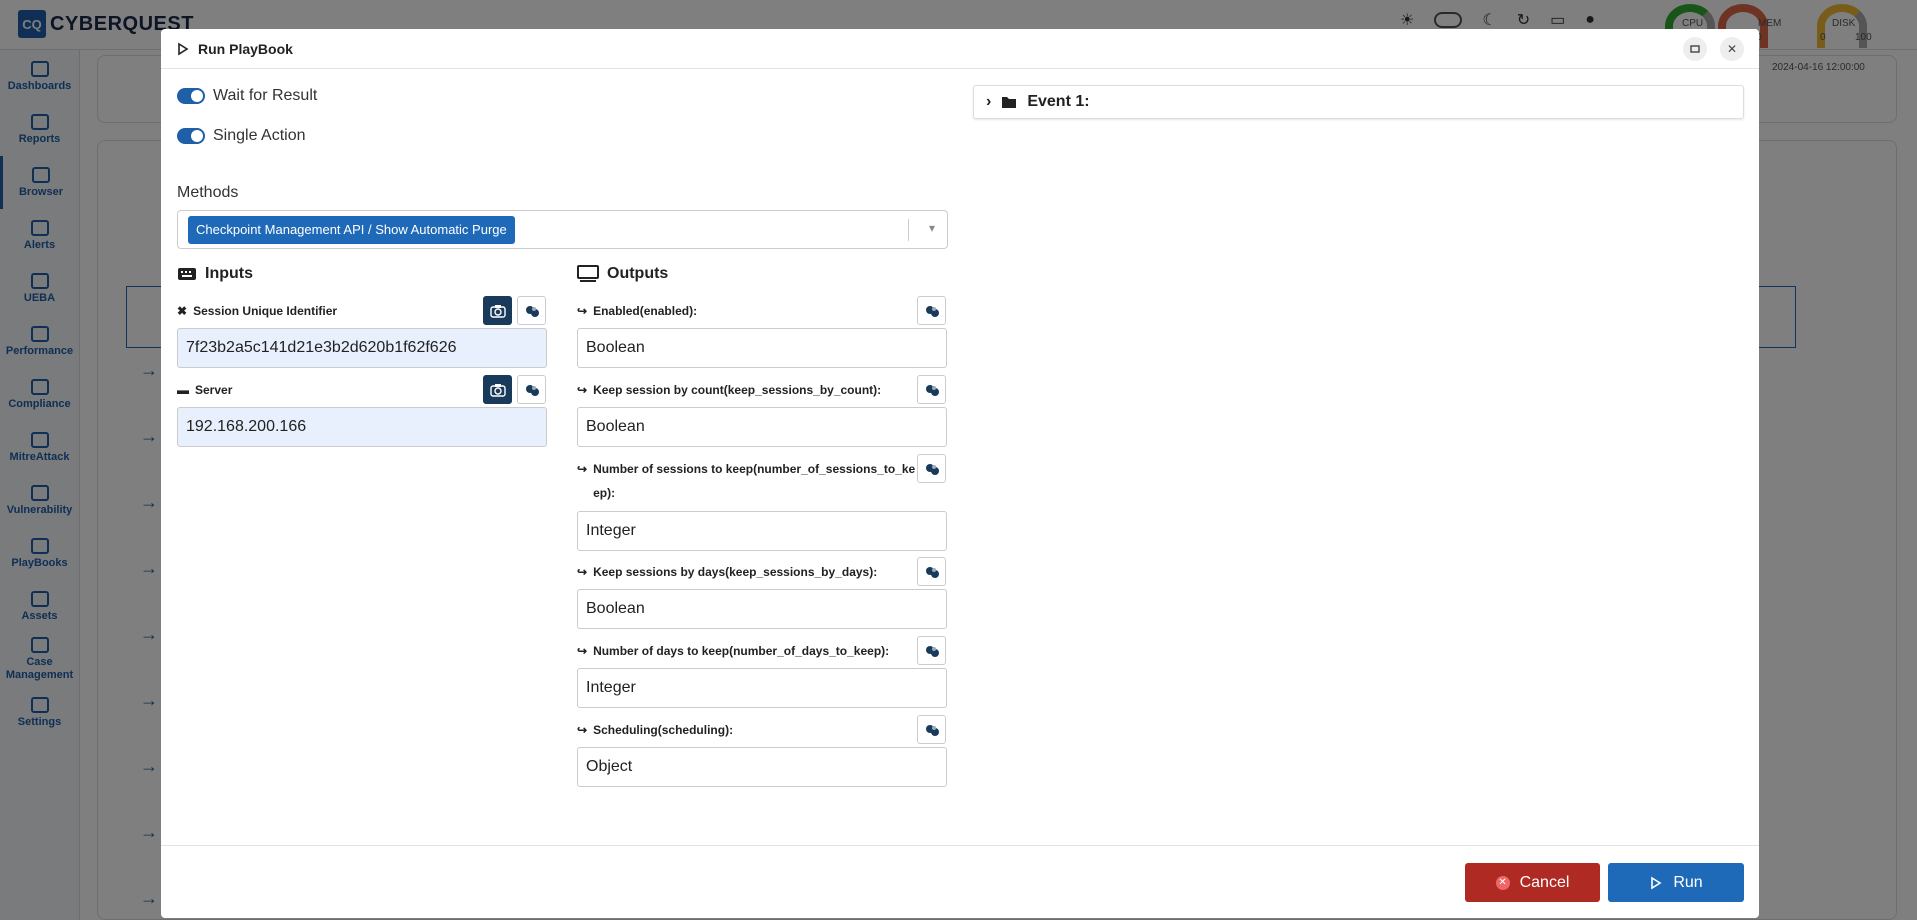 The width and height of the screenshot is (1917, 920). What do you see at coordinates (259, 135) in the screenshot?
I see `single-action-label: Single Action` at bounding box center [259, 135].